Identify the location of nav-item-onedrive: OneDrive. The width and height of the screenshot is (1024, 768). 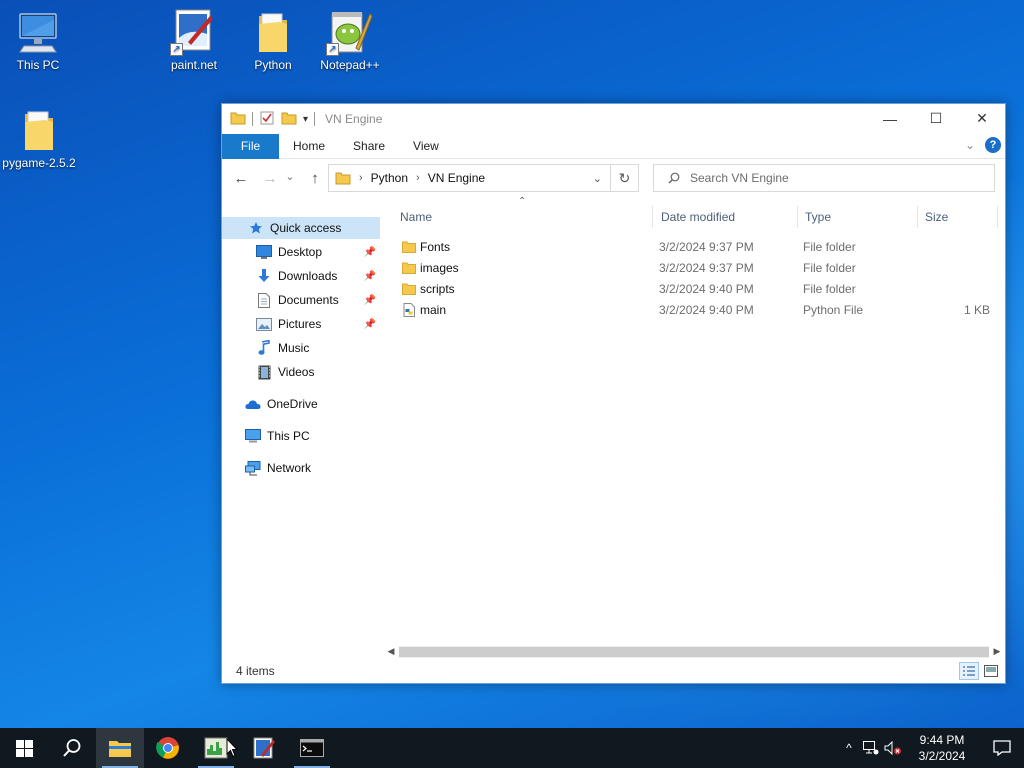
(301, 404).